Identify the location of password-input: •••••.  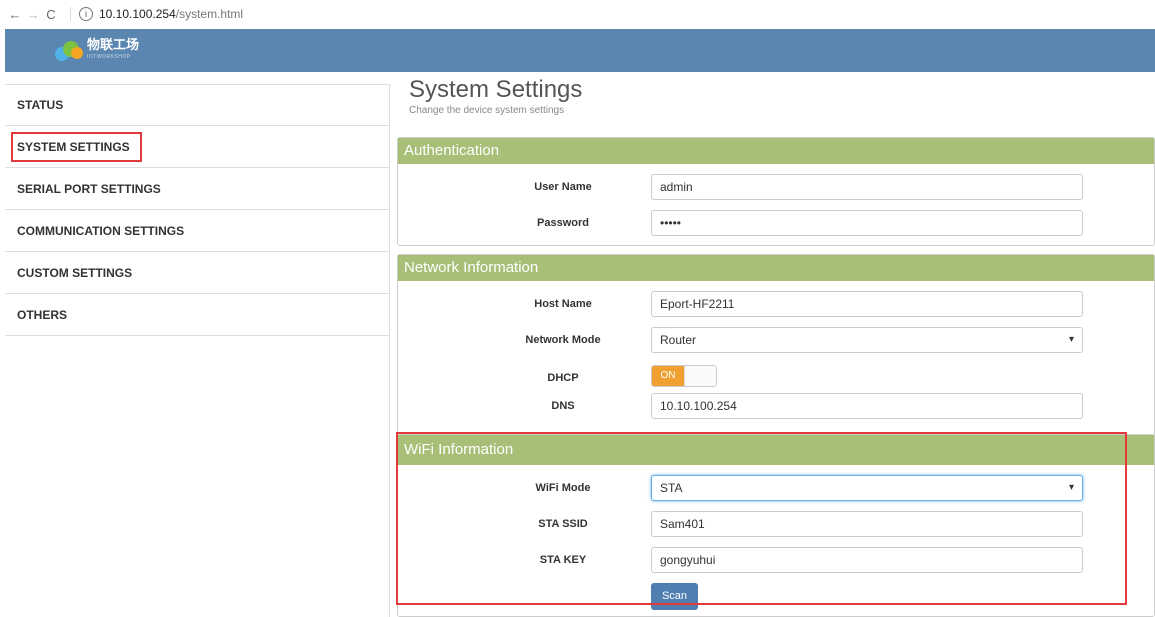
(867, 223).